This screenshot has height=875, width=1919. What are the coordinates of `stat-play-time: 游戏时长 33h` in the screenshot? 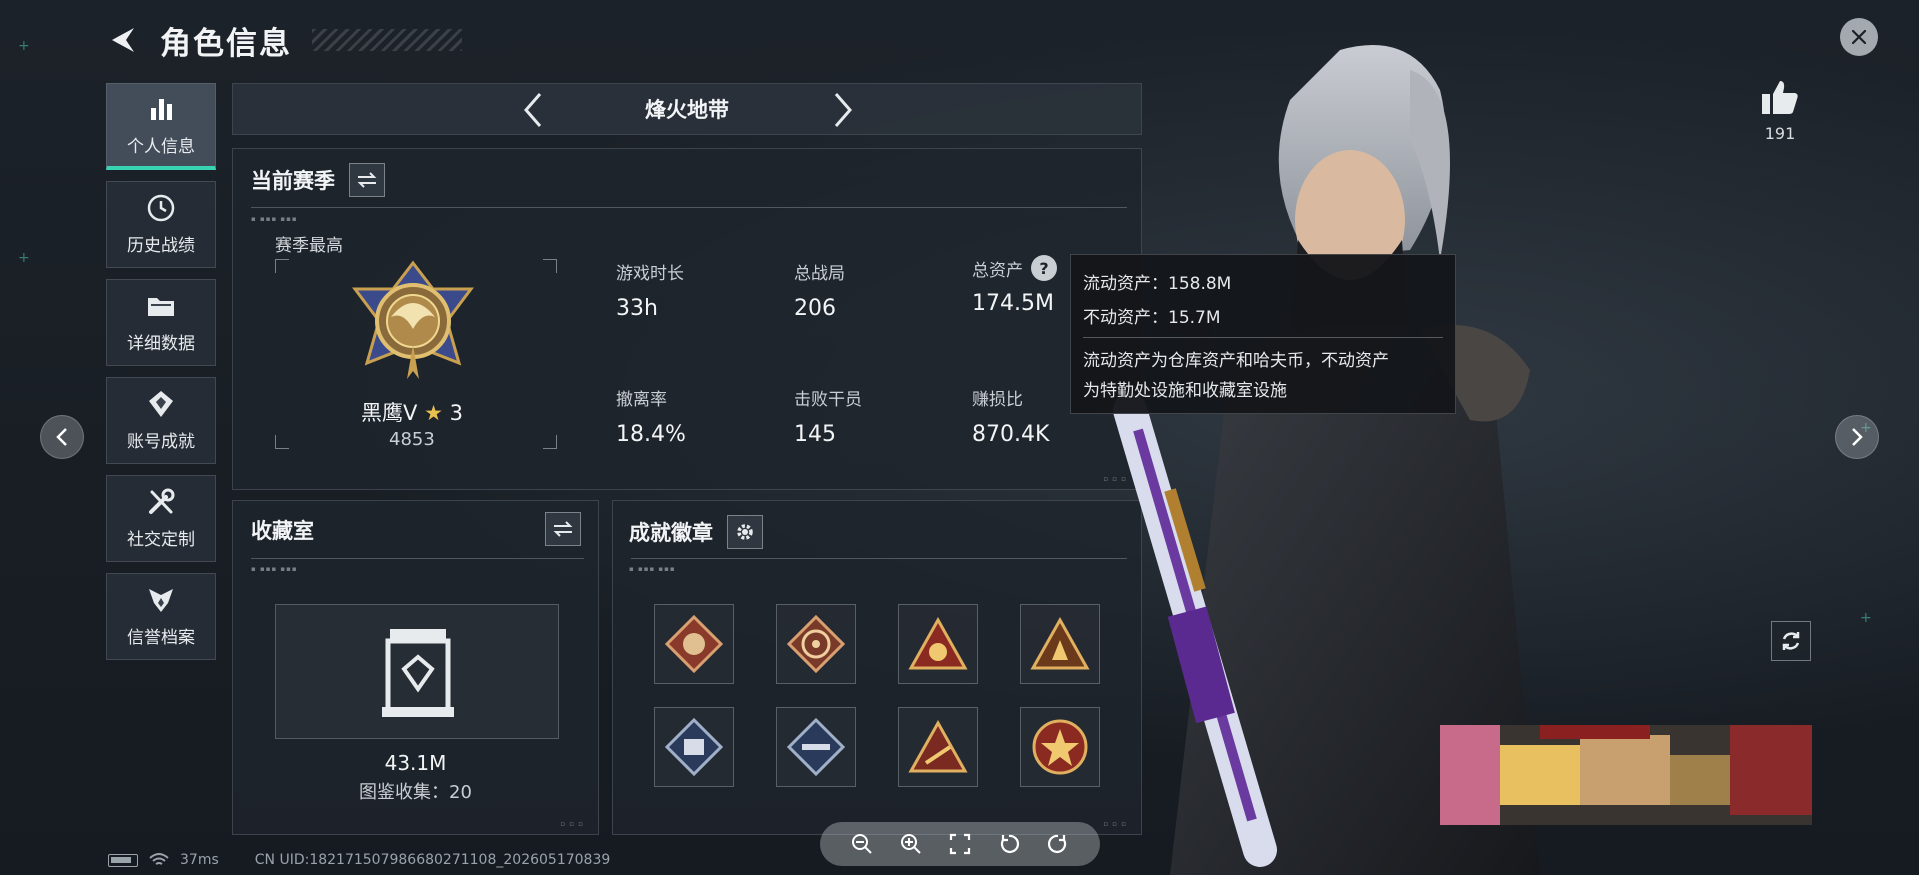 It's located at (650, 290).